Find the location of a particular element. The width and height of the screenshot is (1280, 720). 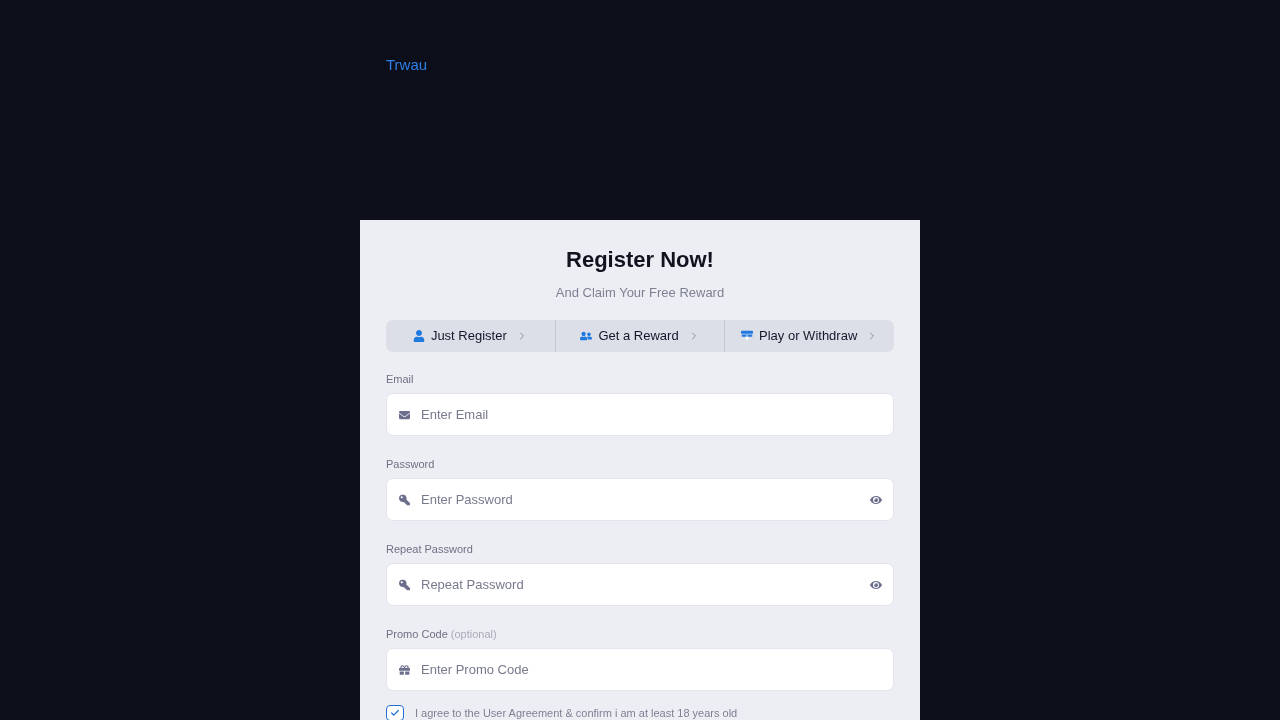

input-field: Enter Promo Code is located at coordinates (640, 669).